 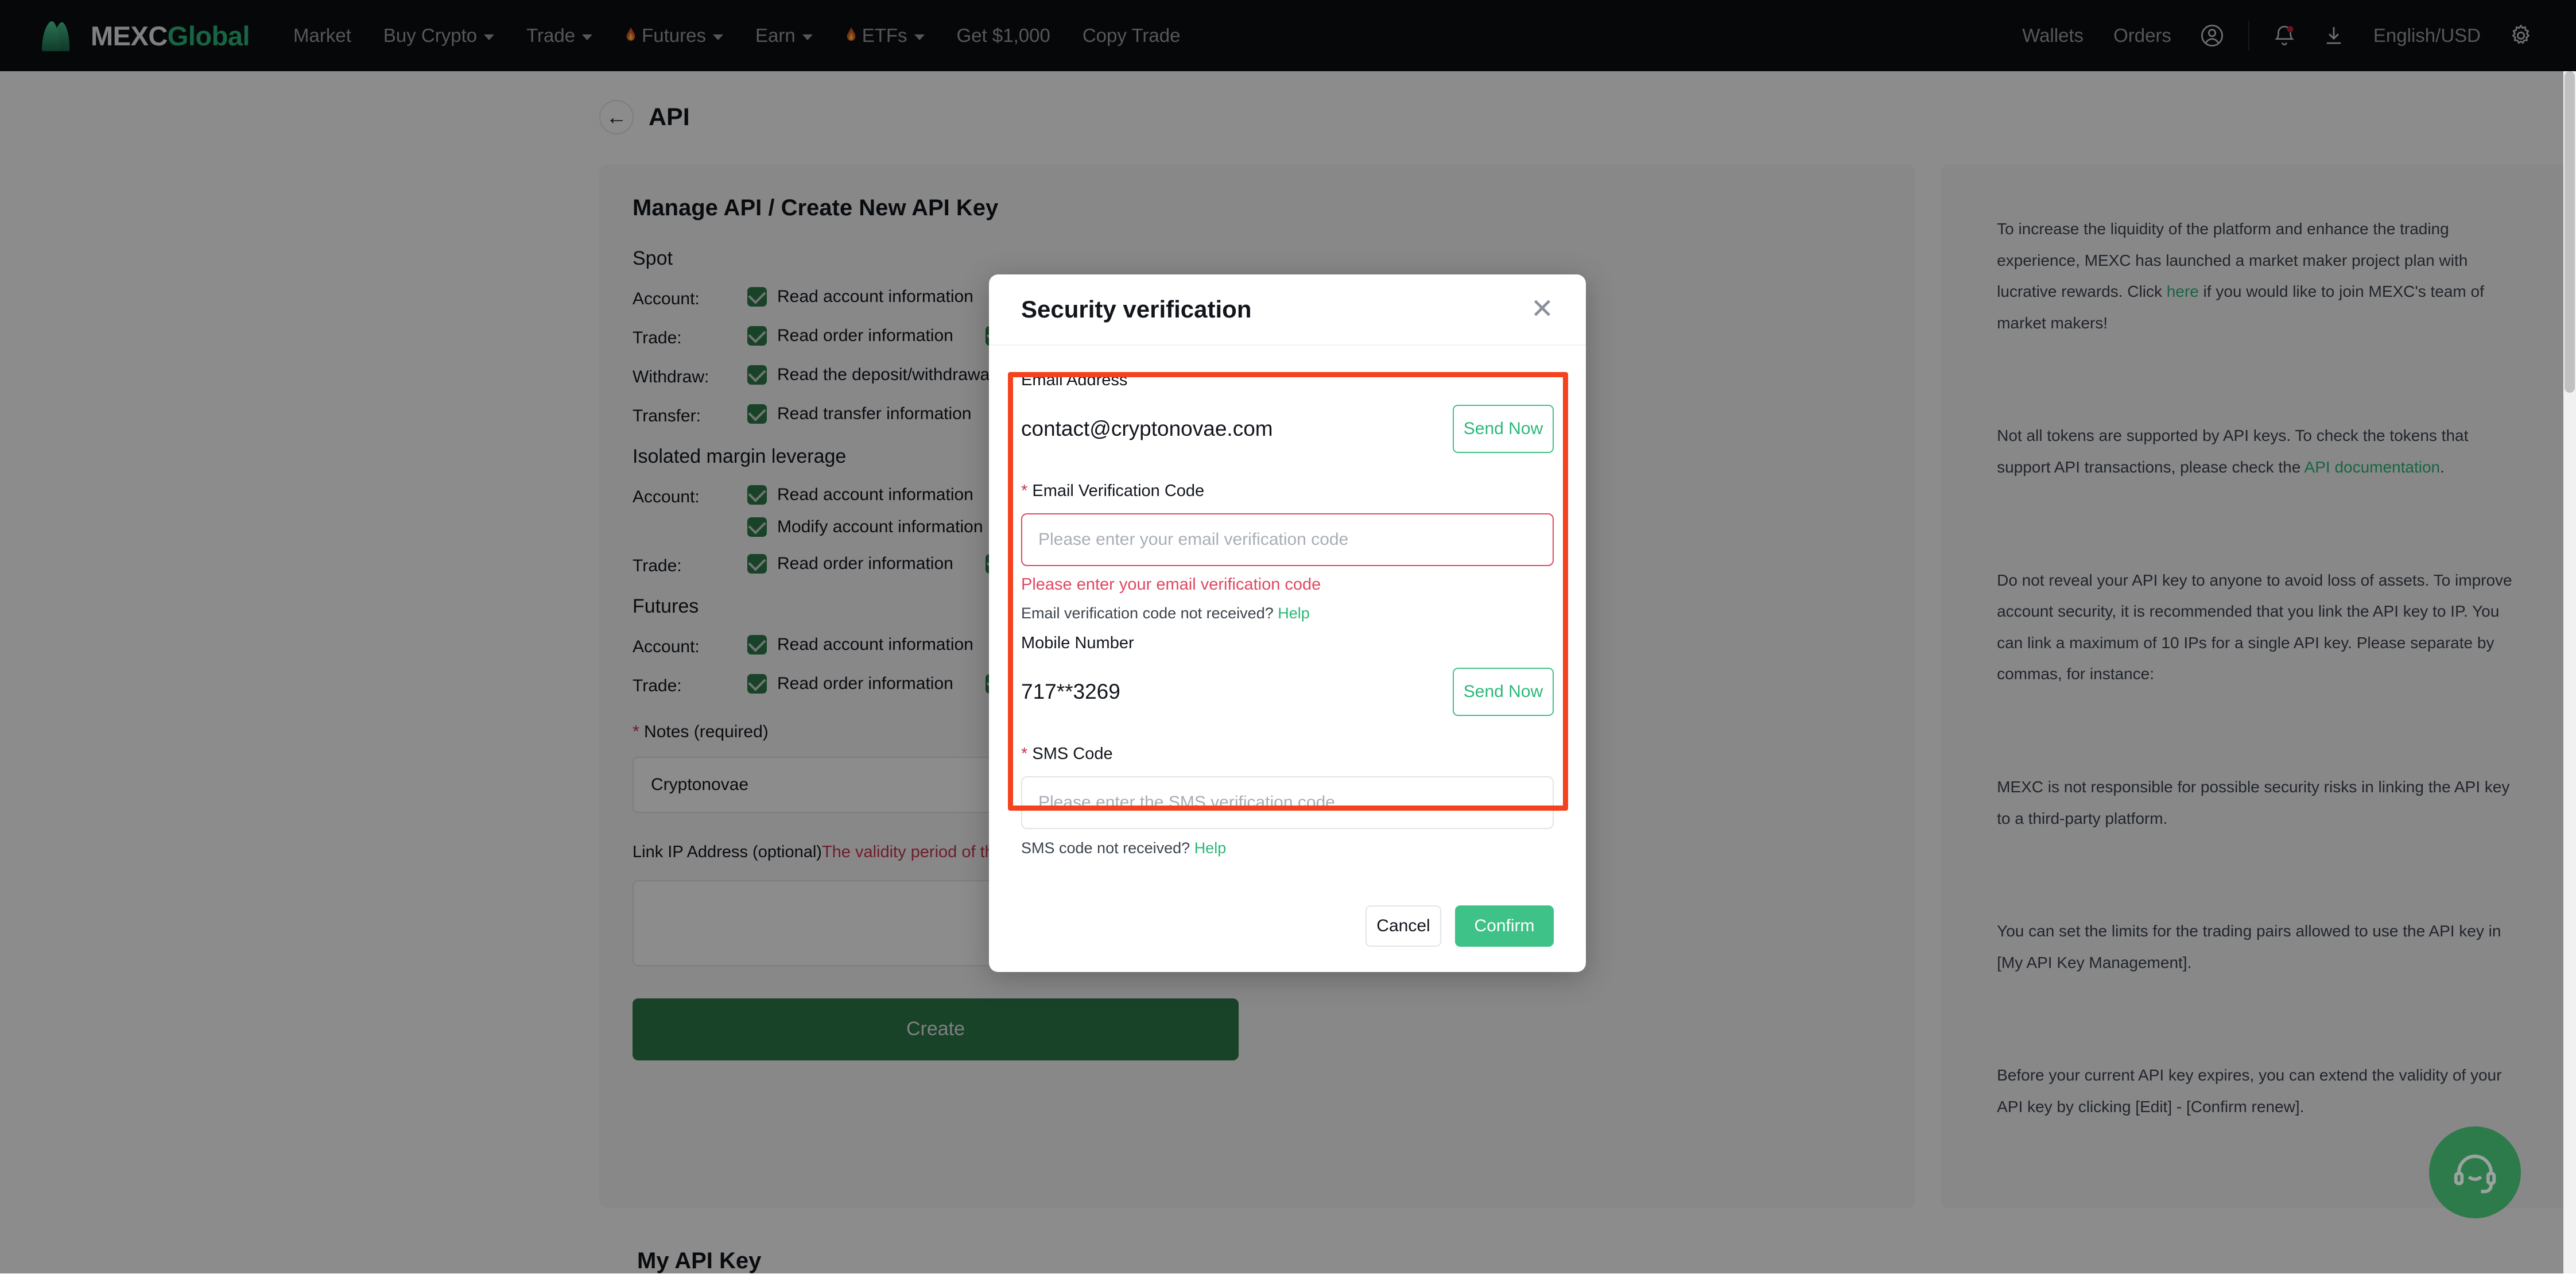 What do you see at coordinates (1287, 310) in the screenshot?
I see `modal-header: Security verification ✕` at bounding box center [1287, 310].